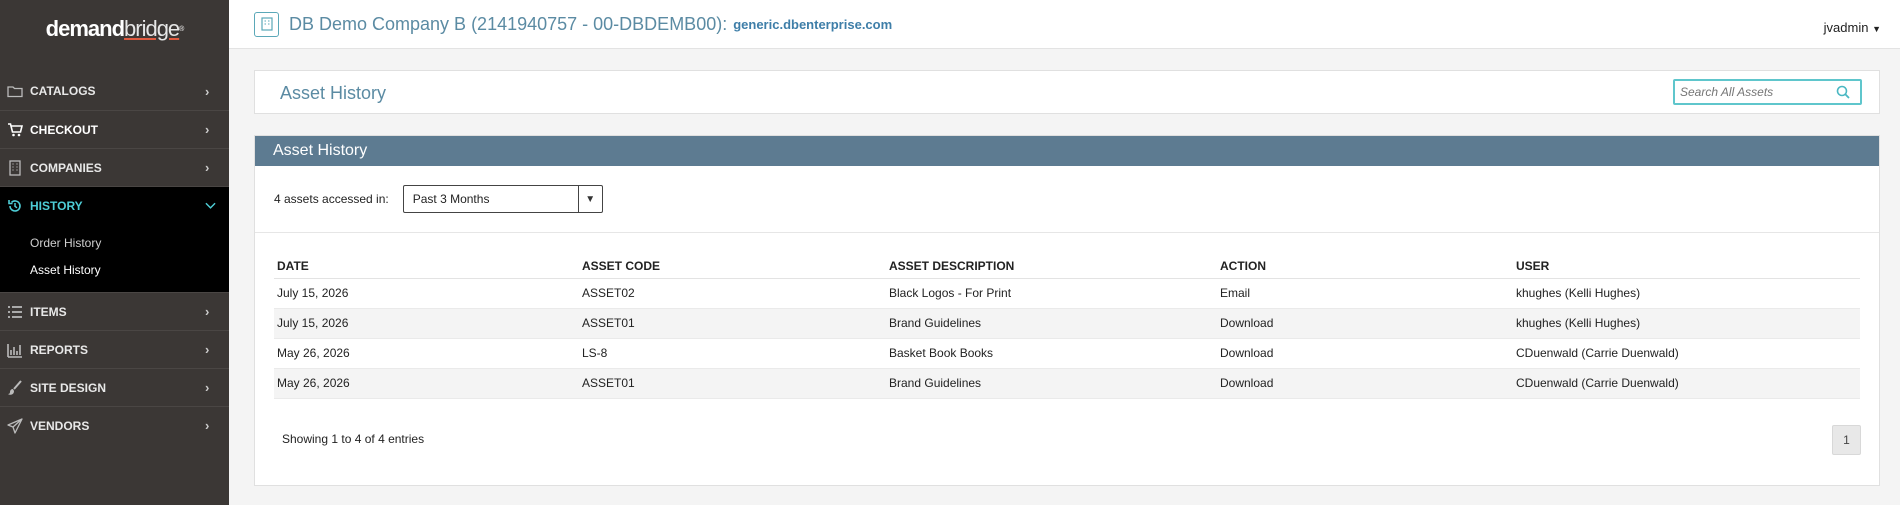 Image resolution: width=1900 pixels, height=505 pixels. I want to click on paper-plane-icon, so click(15, 425).